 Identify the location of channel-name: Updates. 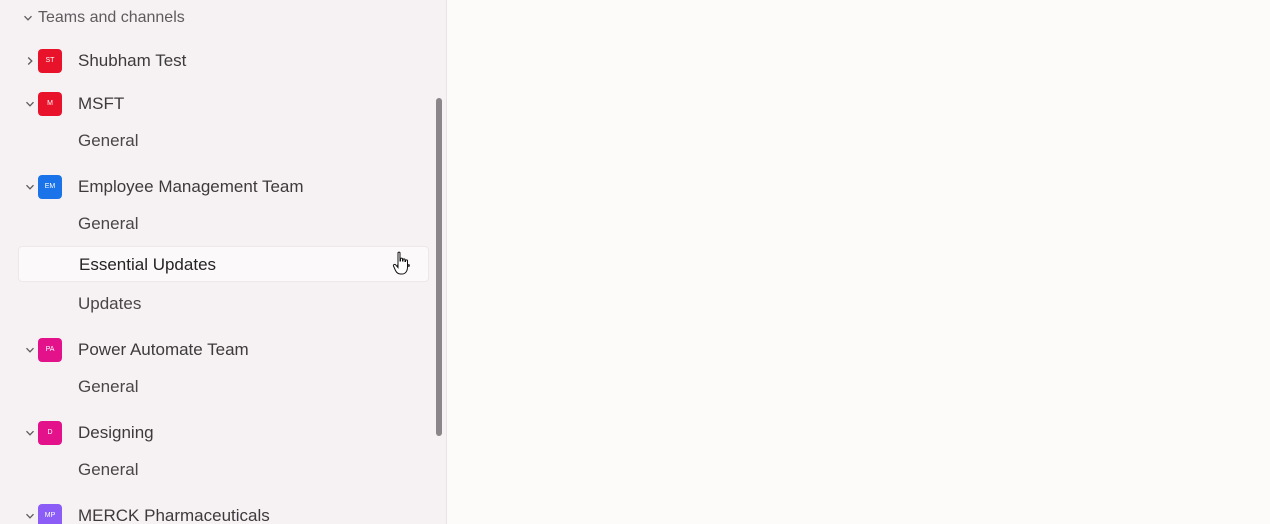
(110, 303).